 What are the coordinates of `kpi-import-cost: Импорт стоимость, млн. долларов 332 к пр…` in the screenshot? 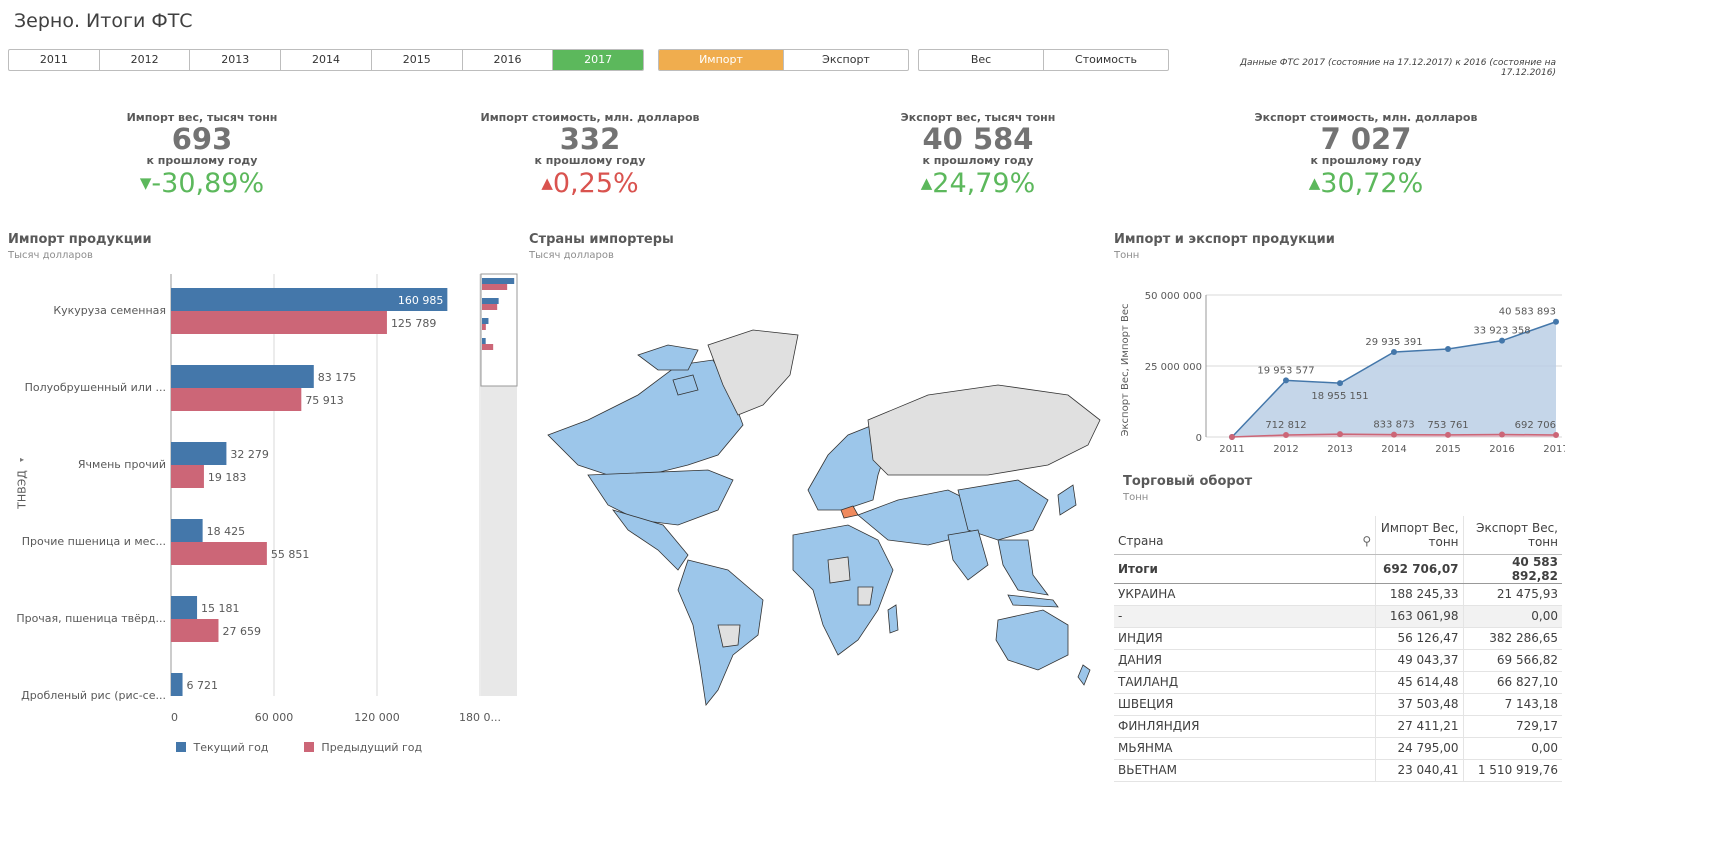 It's located at (590, 155).